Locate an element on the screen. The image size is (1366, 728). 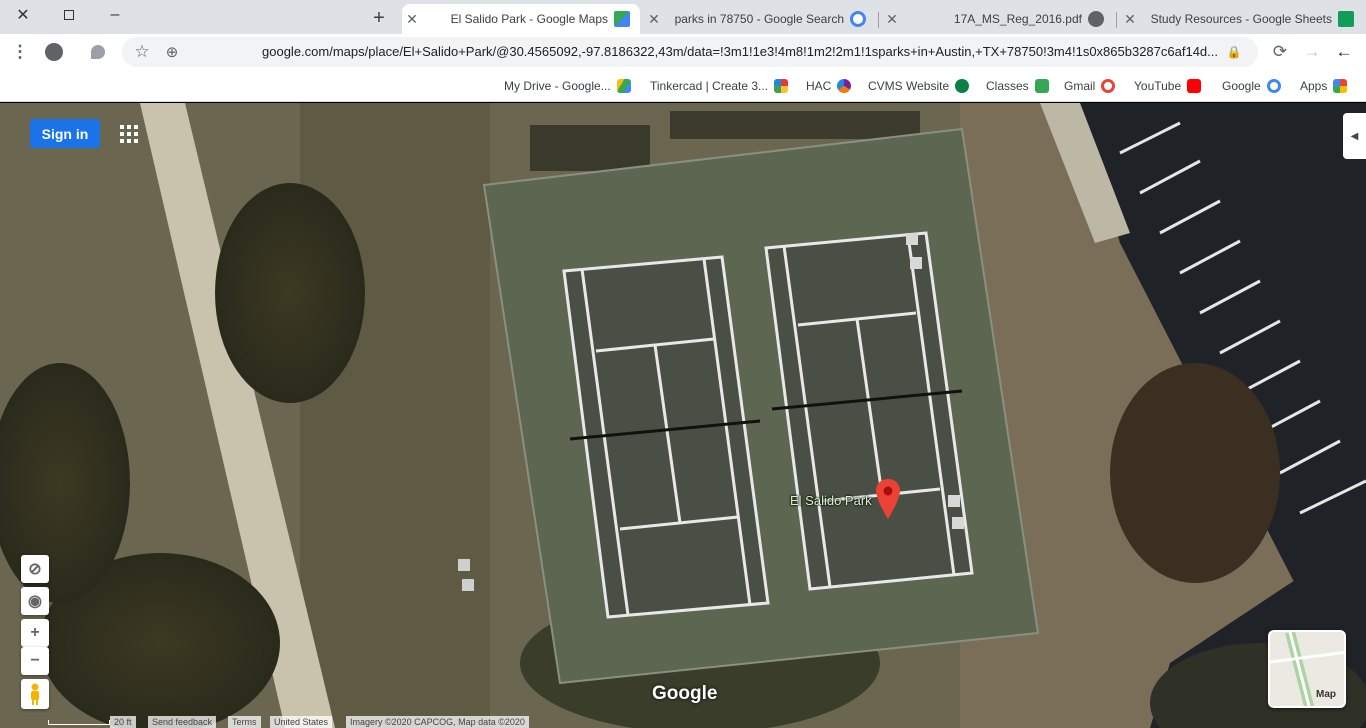
zoom-in-button: + is located at coordinates (35, 633).